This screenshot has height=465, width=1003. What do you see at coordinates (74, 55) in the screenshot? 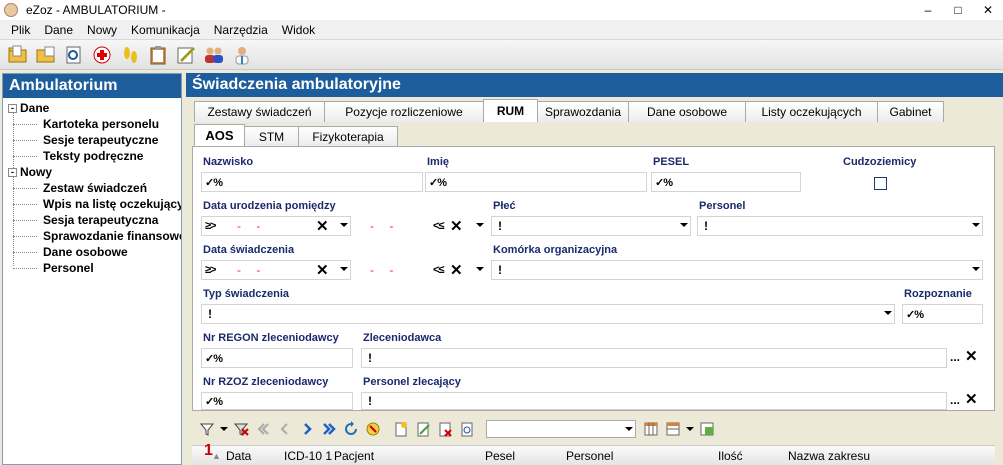
I see `find-document-icon` at bounding box center [74, 55].